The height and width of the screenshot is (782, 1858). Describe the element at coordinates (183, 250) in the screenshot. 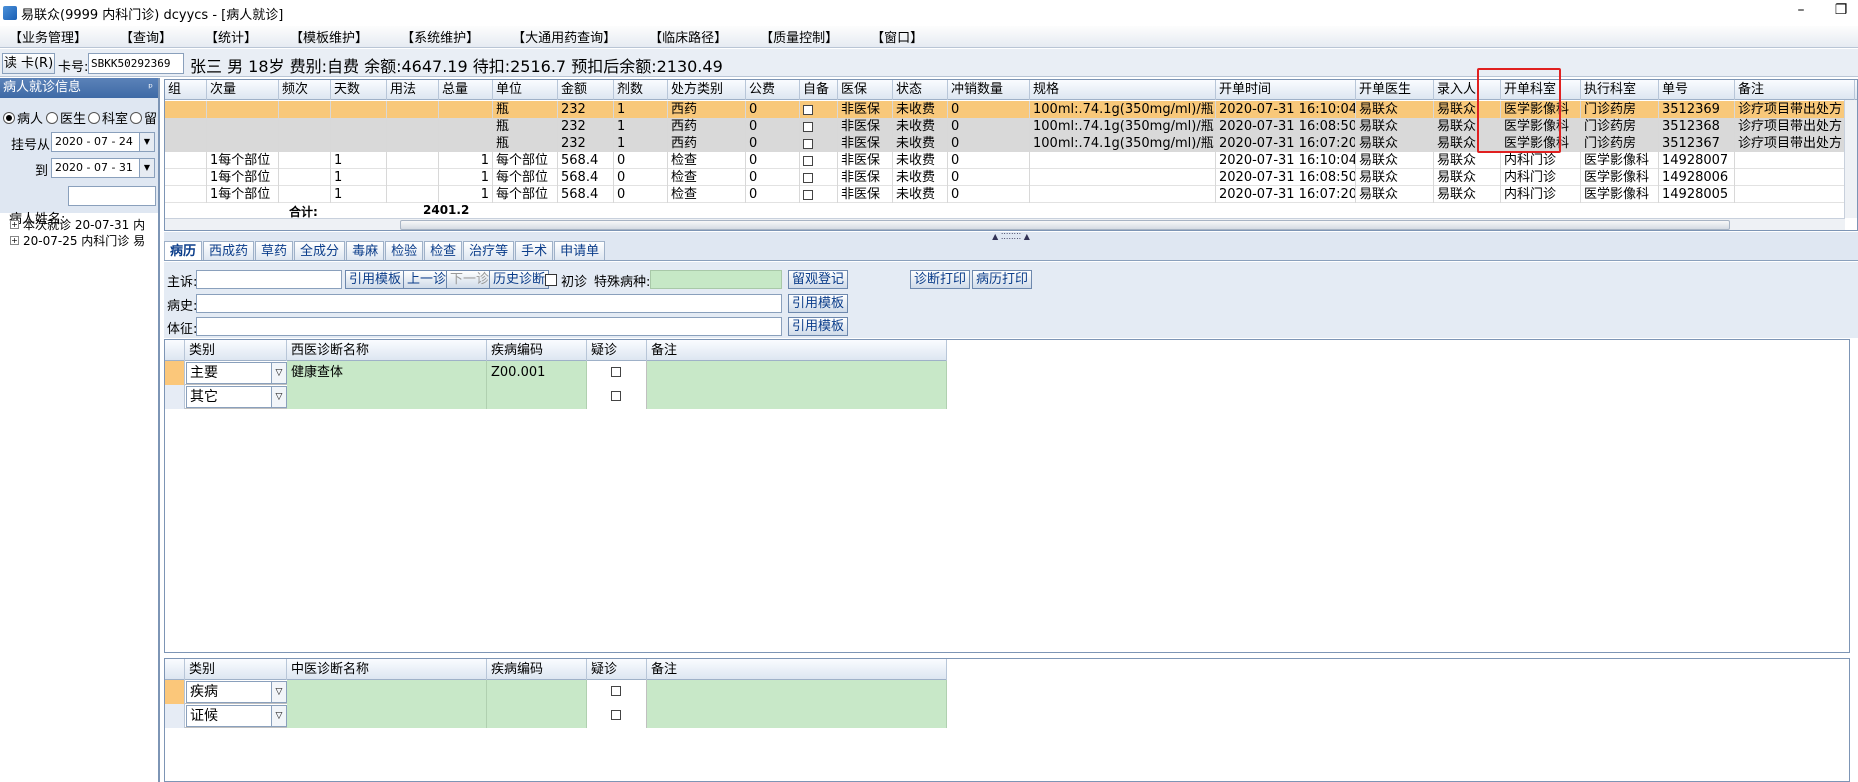

I see `tab-medical-record: 病历` at that location.